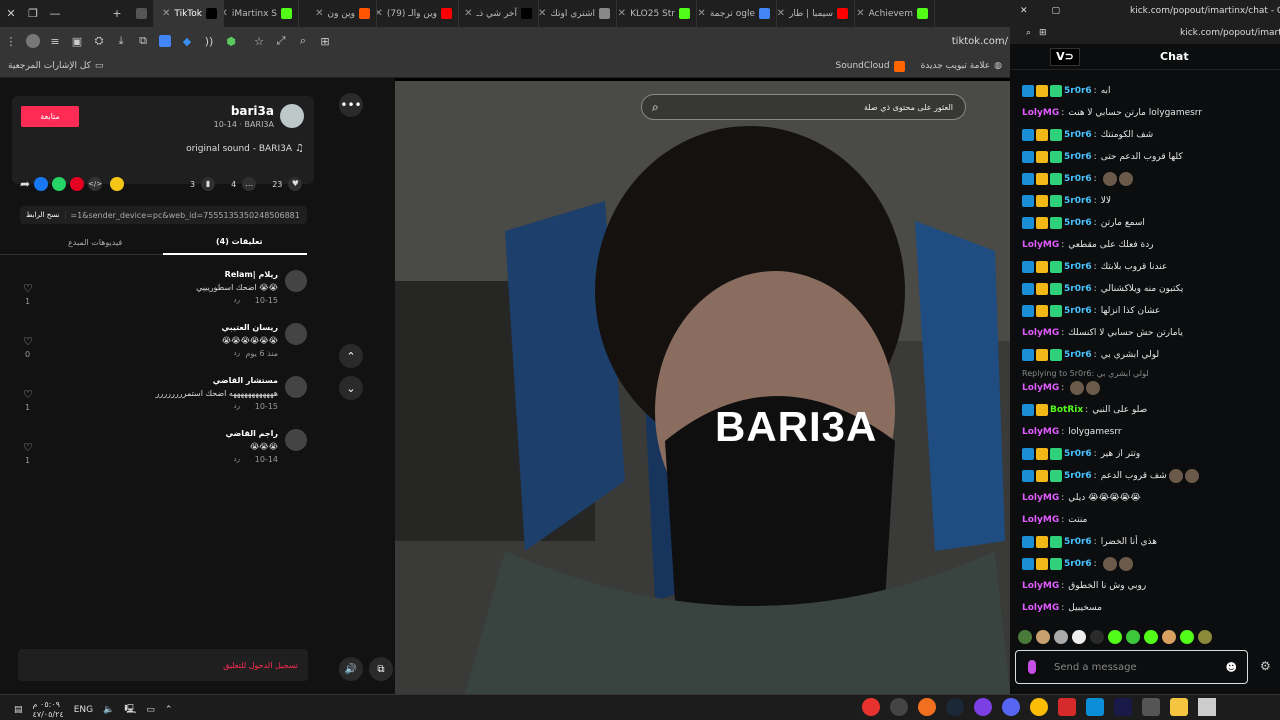  Describe the element at coordinates (11, 14) in the screenshot. I see `close-window-icon: ✕` at that location.